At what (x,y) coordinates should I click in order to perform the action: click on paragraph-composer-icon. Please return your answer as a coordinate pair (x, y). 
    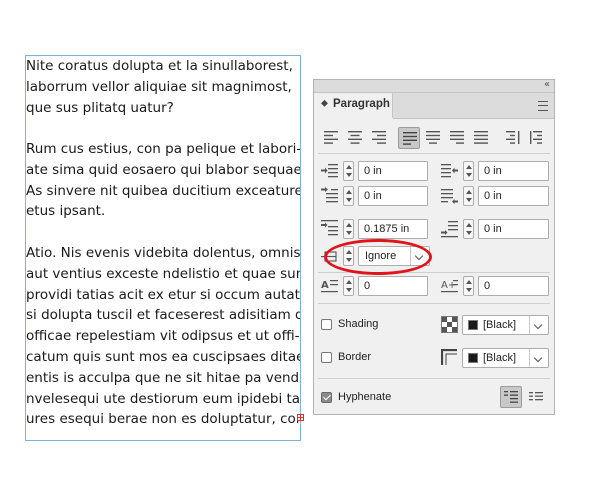
    Looking at the image, I should click on (511, 397).